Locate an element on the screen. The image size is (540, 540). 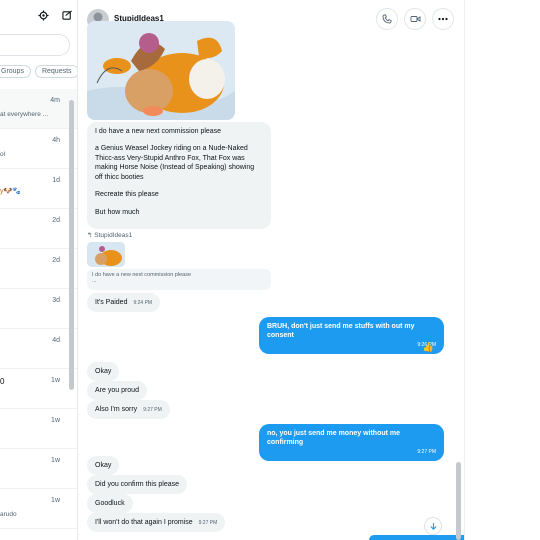
conversation-time: 1d is located at coordinates (56, 180).